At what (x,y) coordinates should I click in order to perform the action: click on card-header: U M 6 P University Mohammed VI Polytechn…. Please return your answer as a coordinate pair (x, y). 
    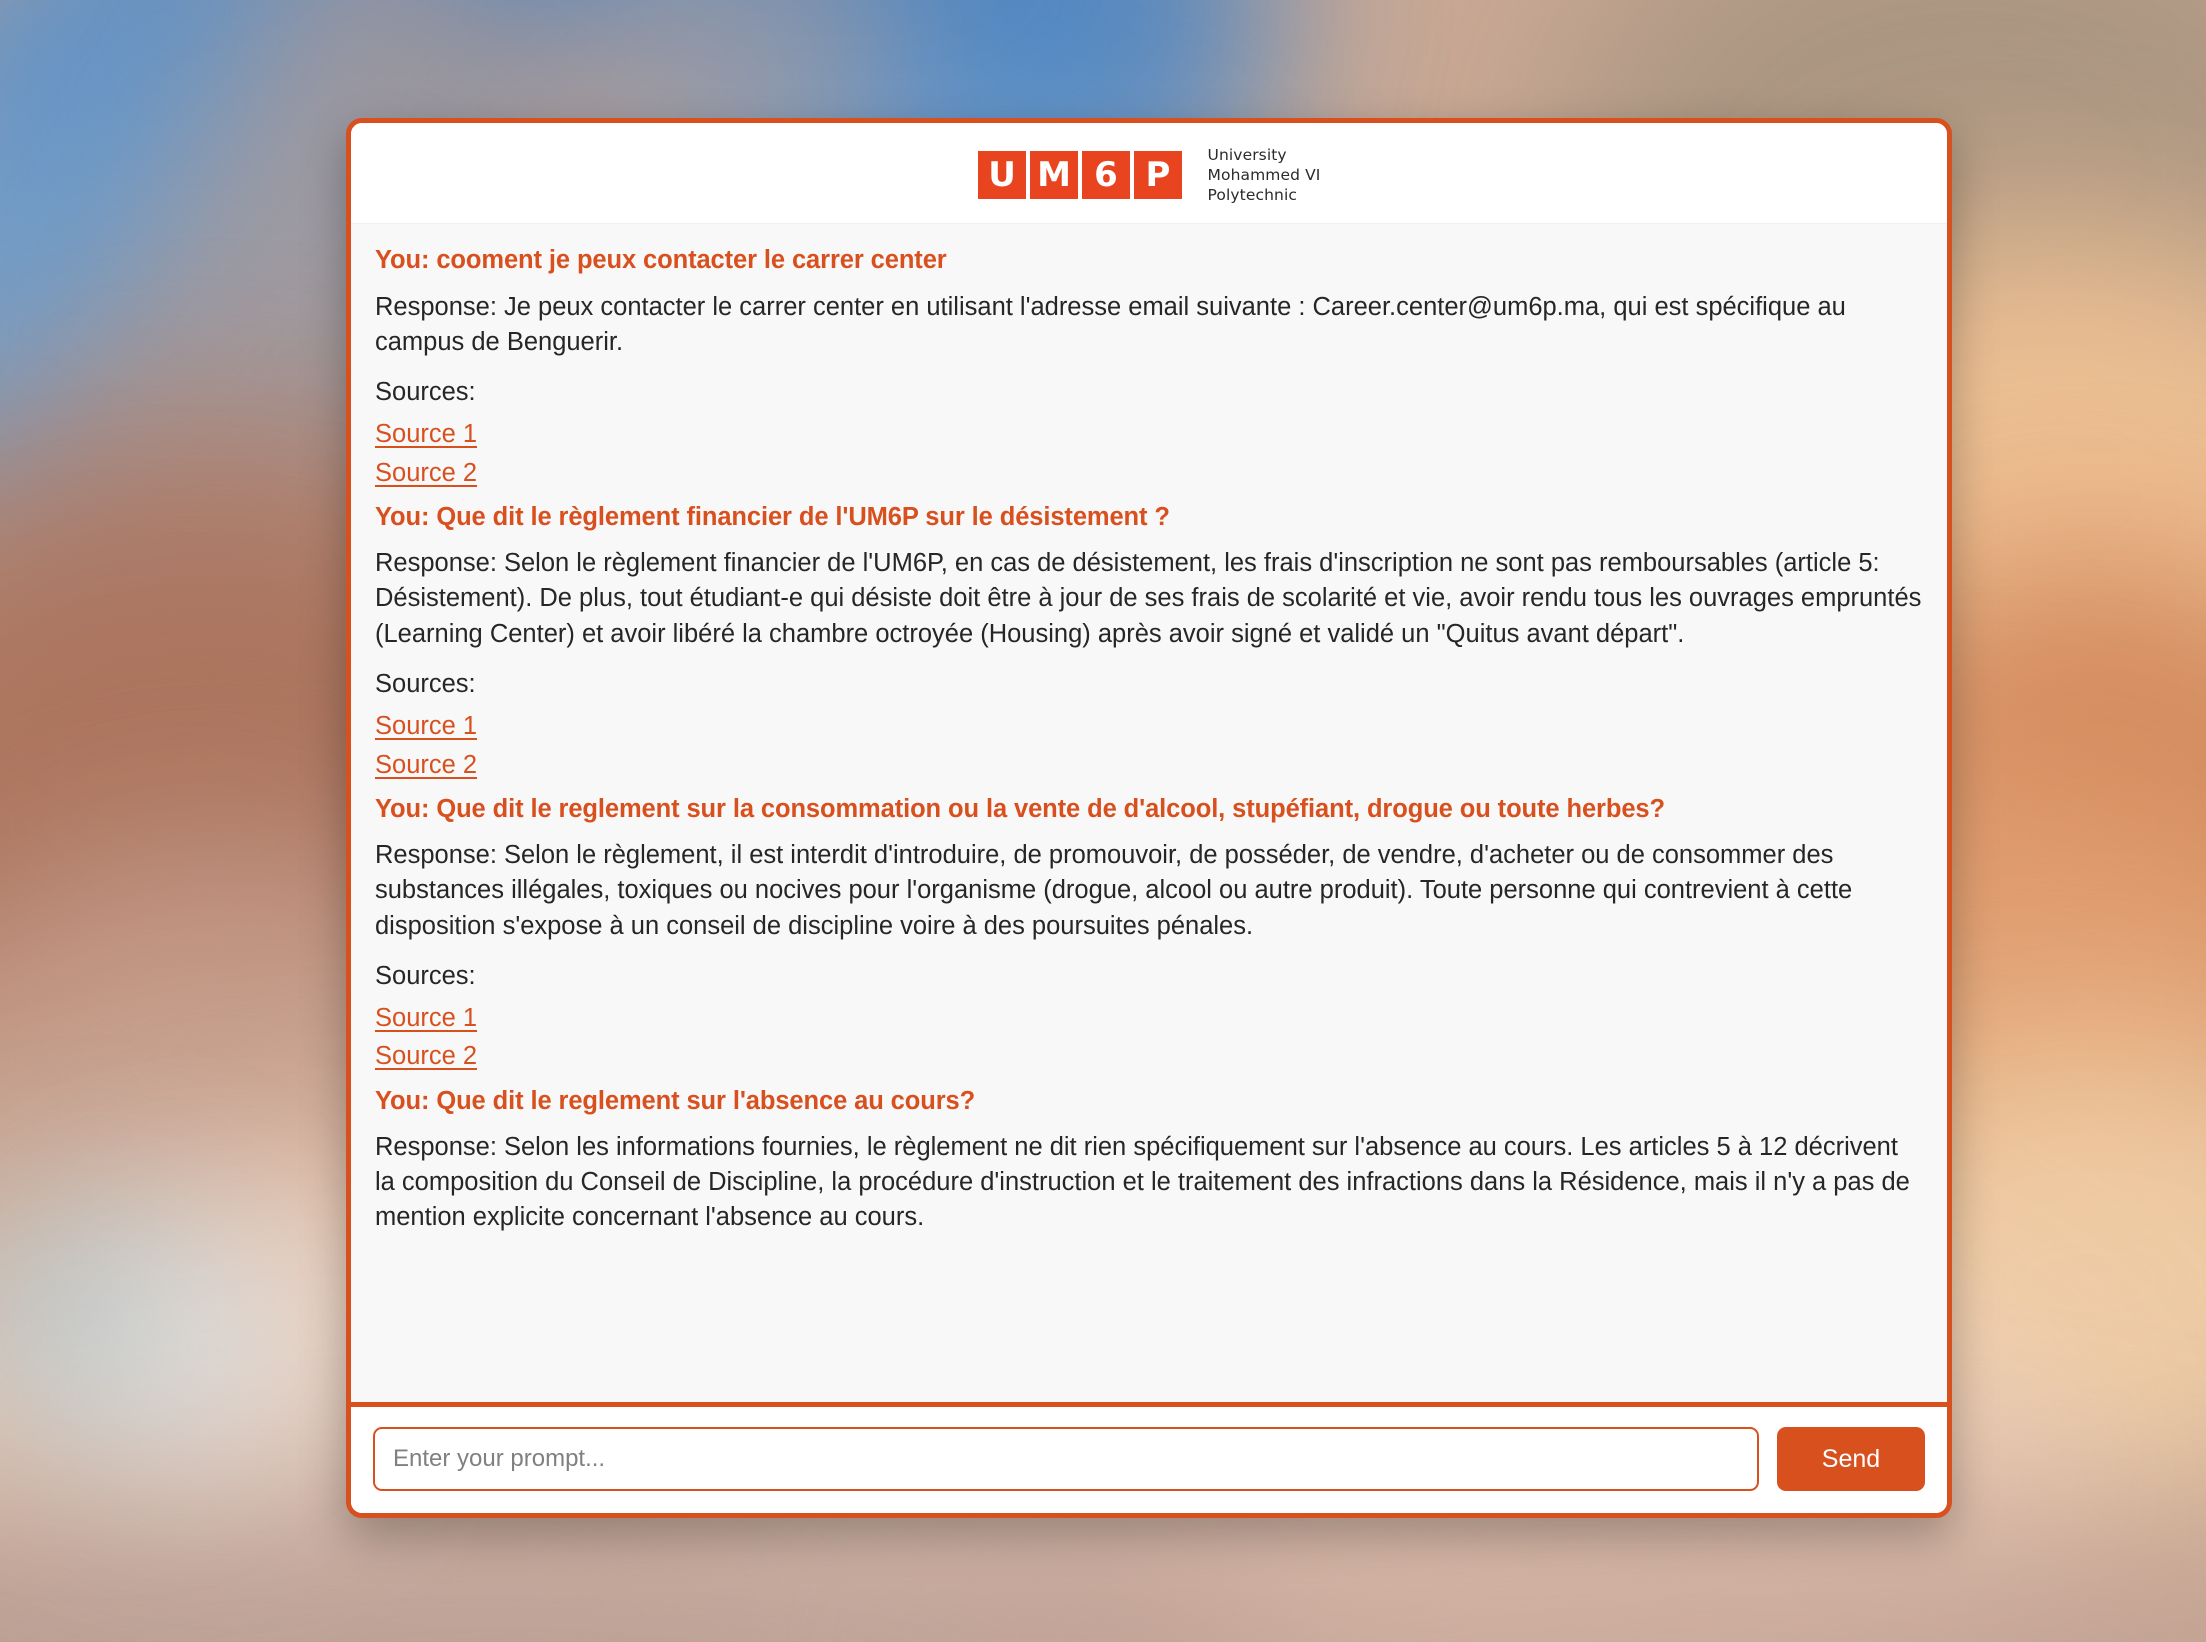
    Looking at the image, I should click on (1149, 173).